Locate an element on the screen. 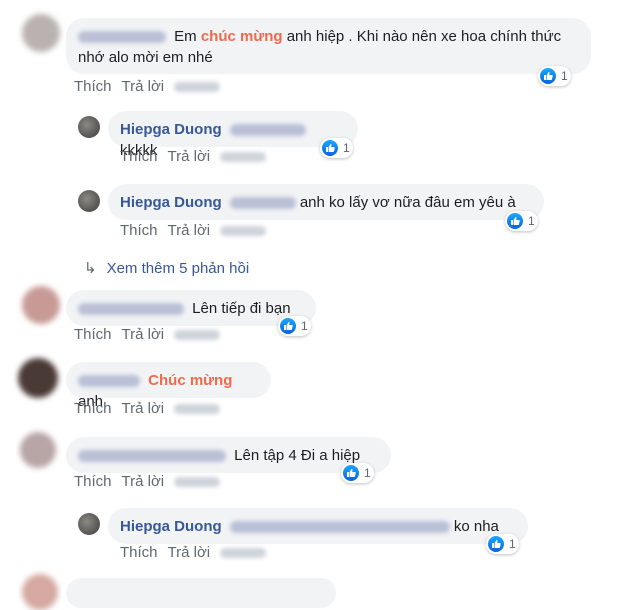 The height and width of the screenshot is (610, 620). highlight-text: Chúc mừng is located at coordinates (190, 380).